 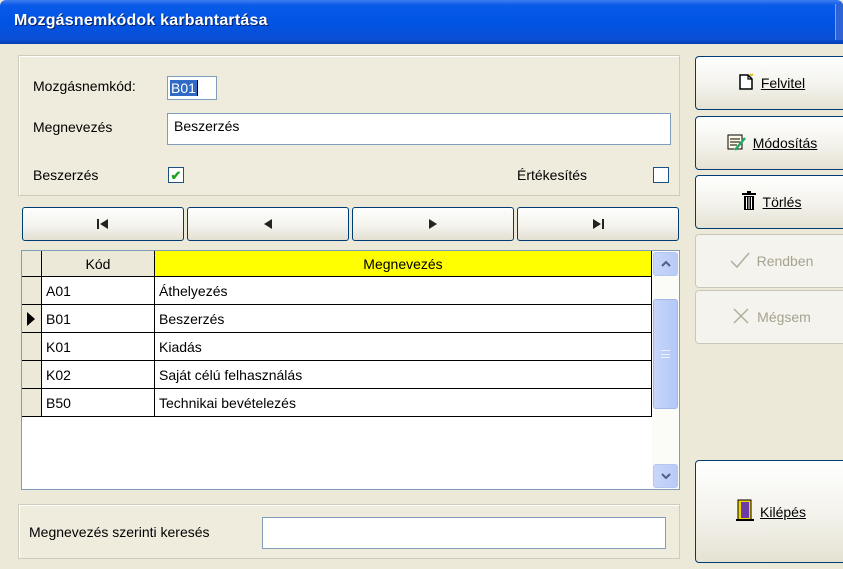 I want to click on grid-corner, so click(x=32, y=264).